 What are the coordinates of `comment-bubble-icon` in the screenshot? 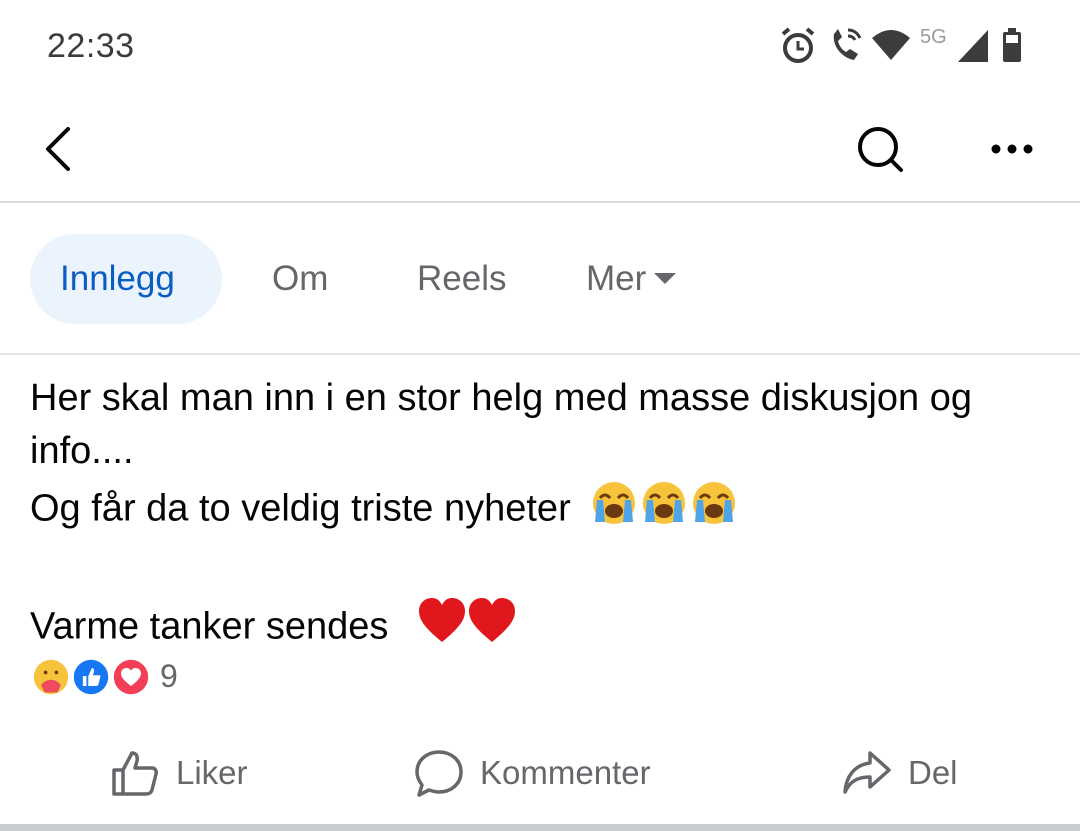 It's located at (439, 773).